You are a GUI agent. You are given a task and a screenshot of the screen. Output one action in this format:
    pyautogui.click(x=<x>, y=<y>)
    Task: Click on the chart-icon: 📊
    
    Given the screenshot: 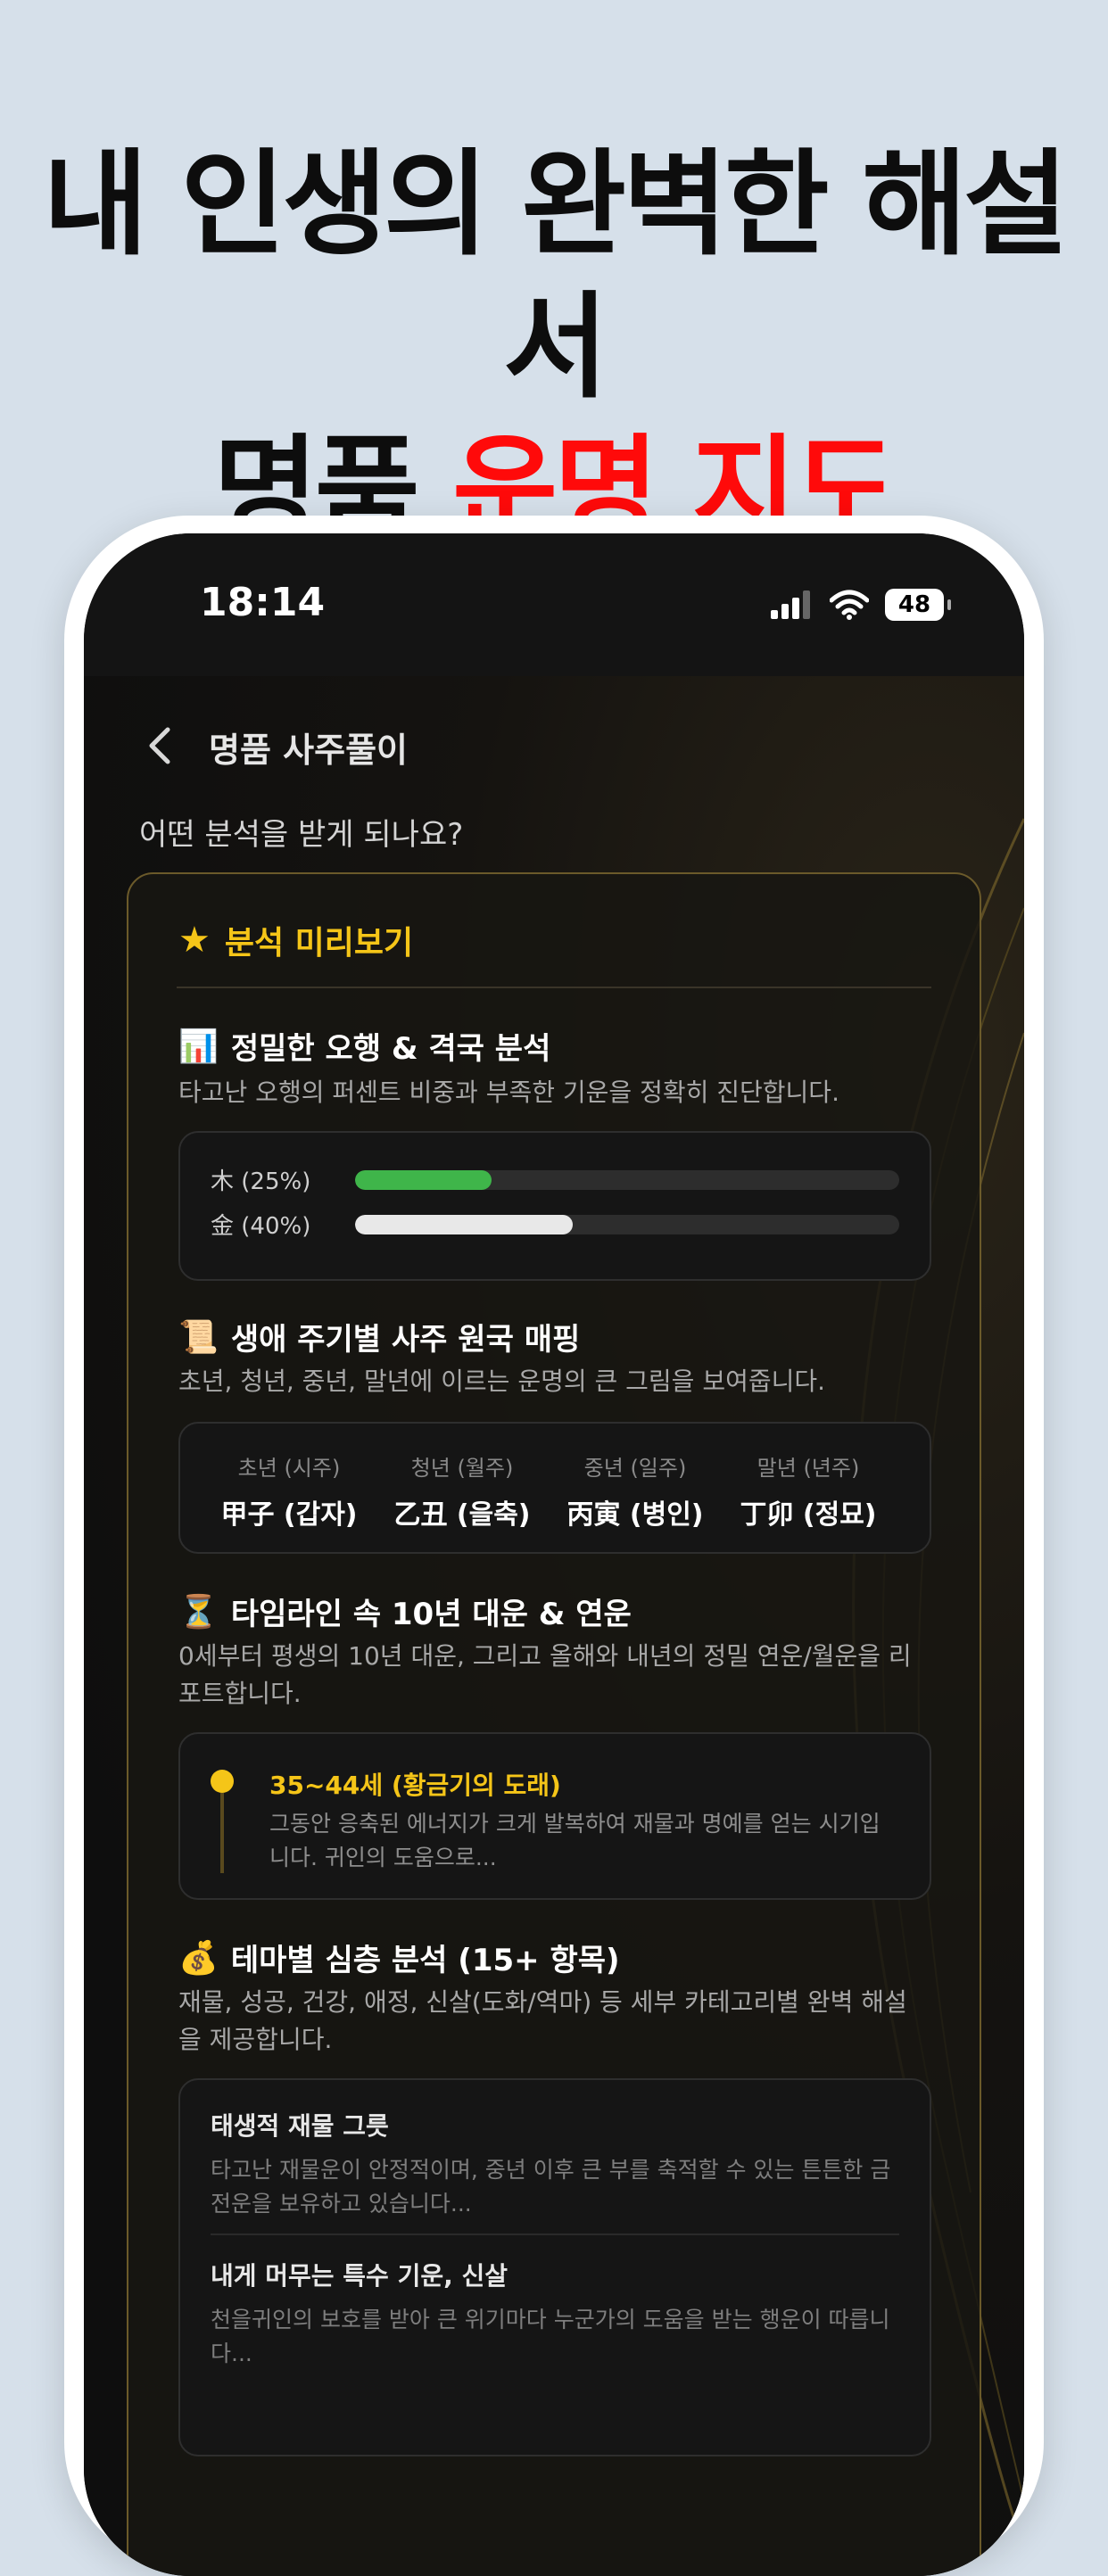 What is the action you would take?
    pyautogui.click(x=198, y=1046)
    